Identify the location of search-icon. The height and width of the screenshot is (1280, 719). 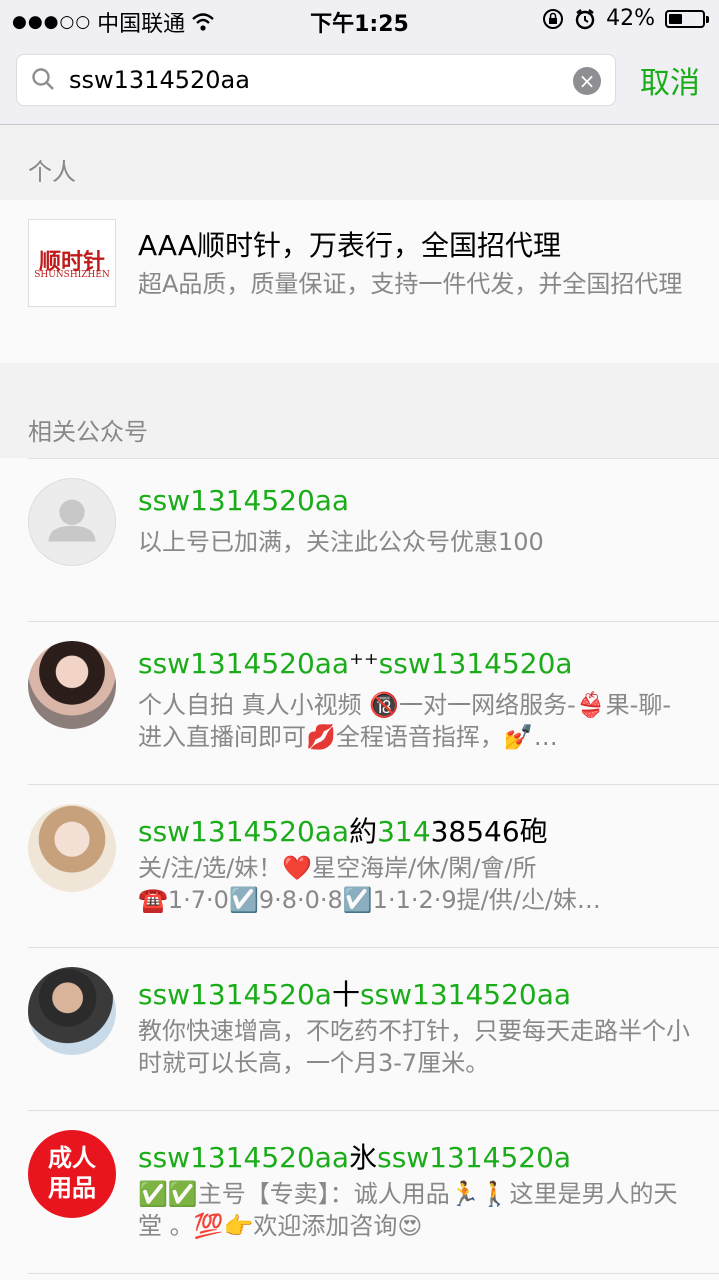
(43, 79).